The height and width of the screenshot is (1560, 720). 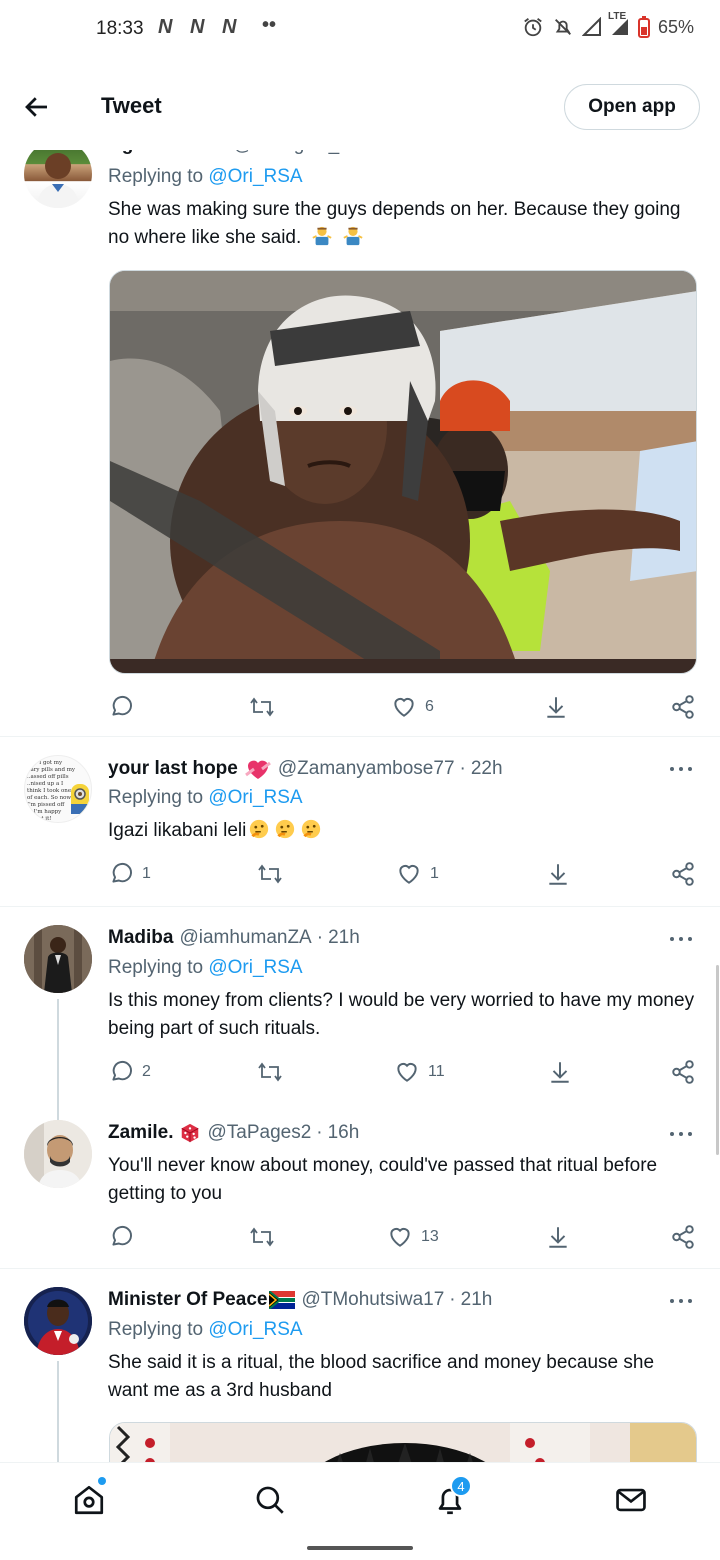 I want to click on open-app-button: Open app, so click(x=632, y=107).